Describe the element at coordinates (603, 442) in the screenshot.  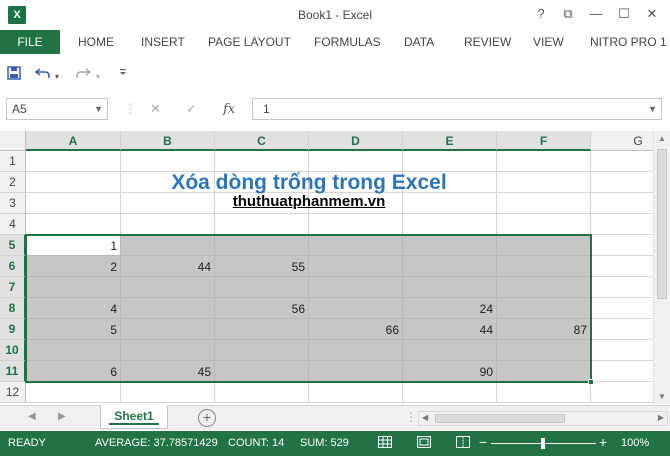
I see `zoom-in-button: +` at that location.